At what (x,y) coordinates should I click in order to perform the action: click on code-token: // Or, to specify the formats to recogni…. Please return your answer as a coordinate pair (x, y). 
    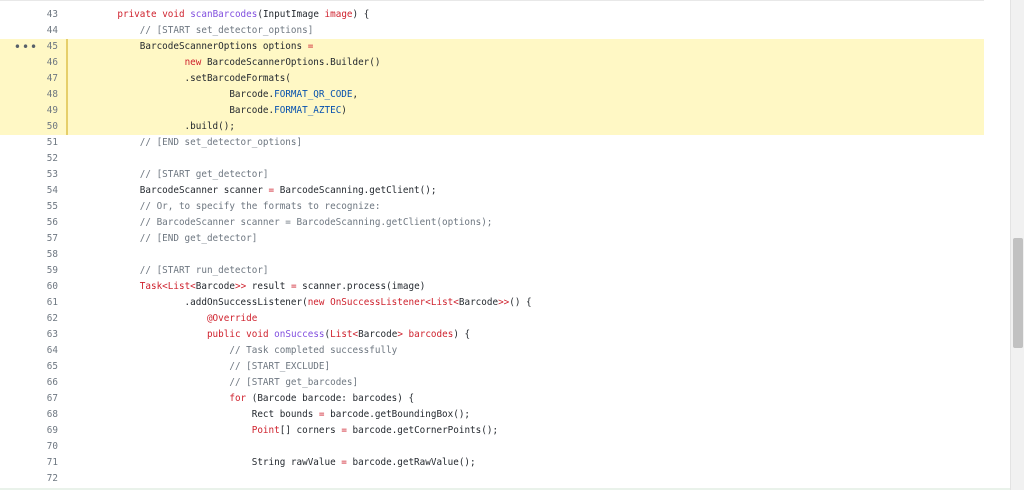
    Looking at the image, I should click on (260, 206).